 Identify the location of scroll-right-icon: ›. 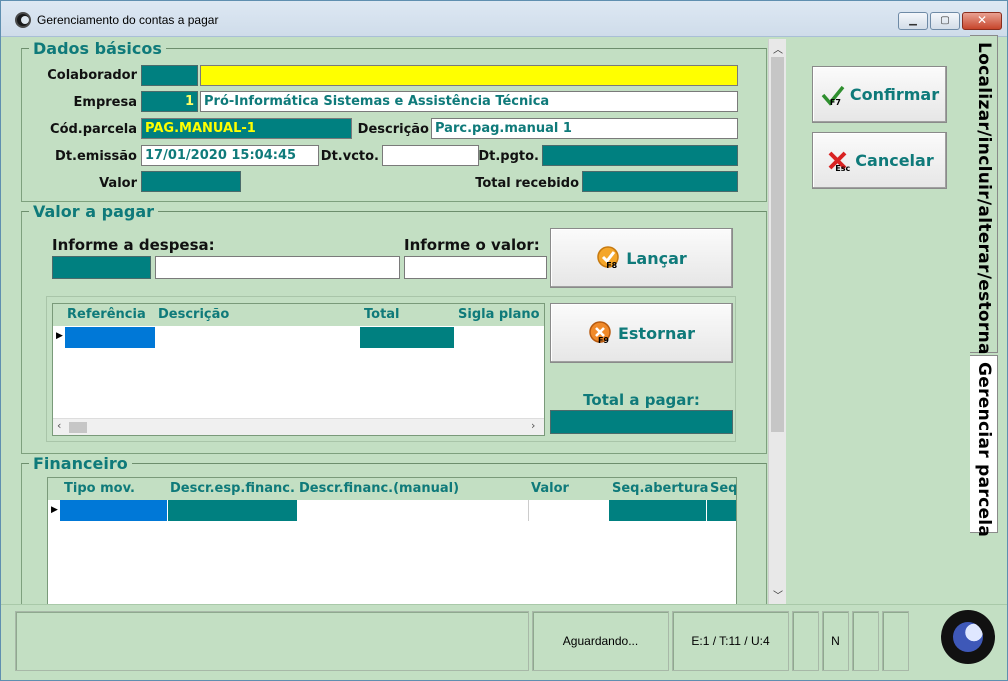
(533, 425).